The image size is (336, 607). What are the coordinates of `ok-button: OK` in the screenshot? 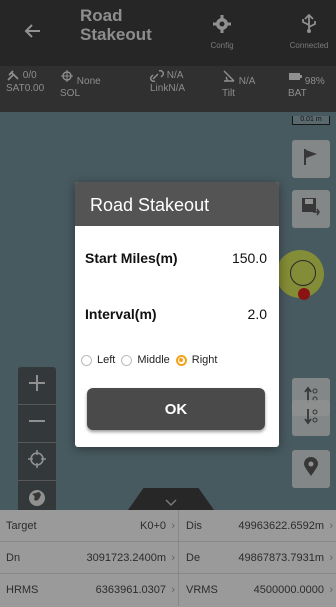 It's located at (176, 409).